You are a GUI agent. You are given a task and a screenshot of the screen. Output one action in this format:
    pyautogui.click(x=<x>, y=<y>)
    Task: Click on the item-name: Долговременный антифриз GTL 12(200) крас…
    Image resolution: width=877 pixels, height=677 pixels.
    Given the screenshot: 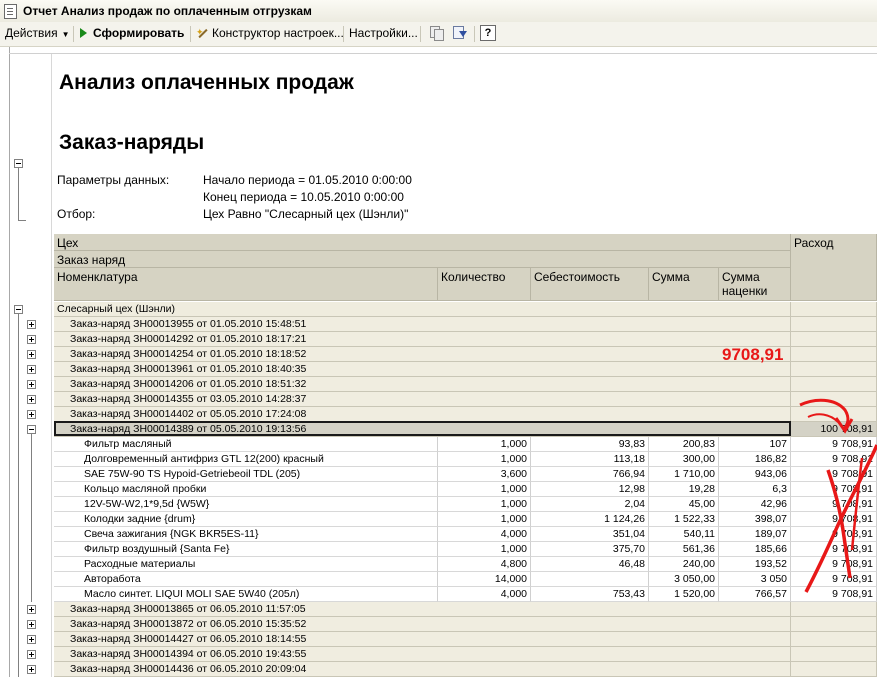 What is the action you would take?
    pyautogui.click(x=246, y=459)
    